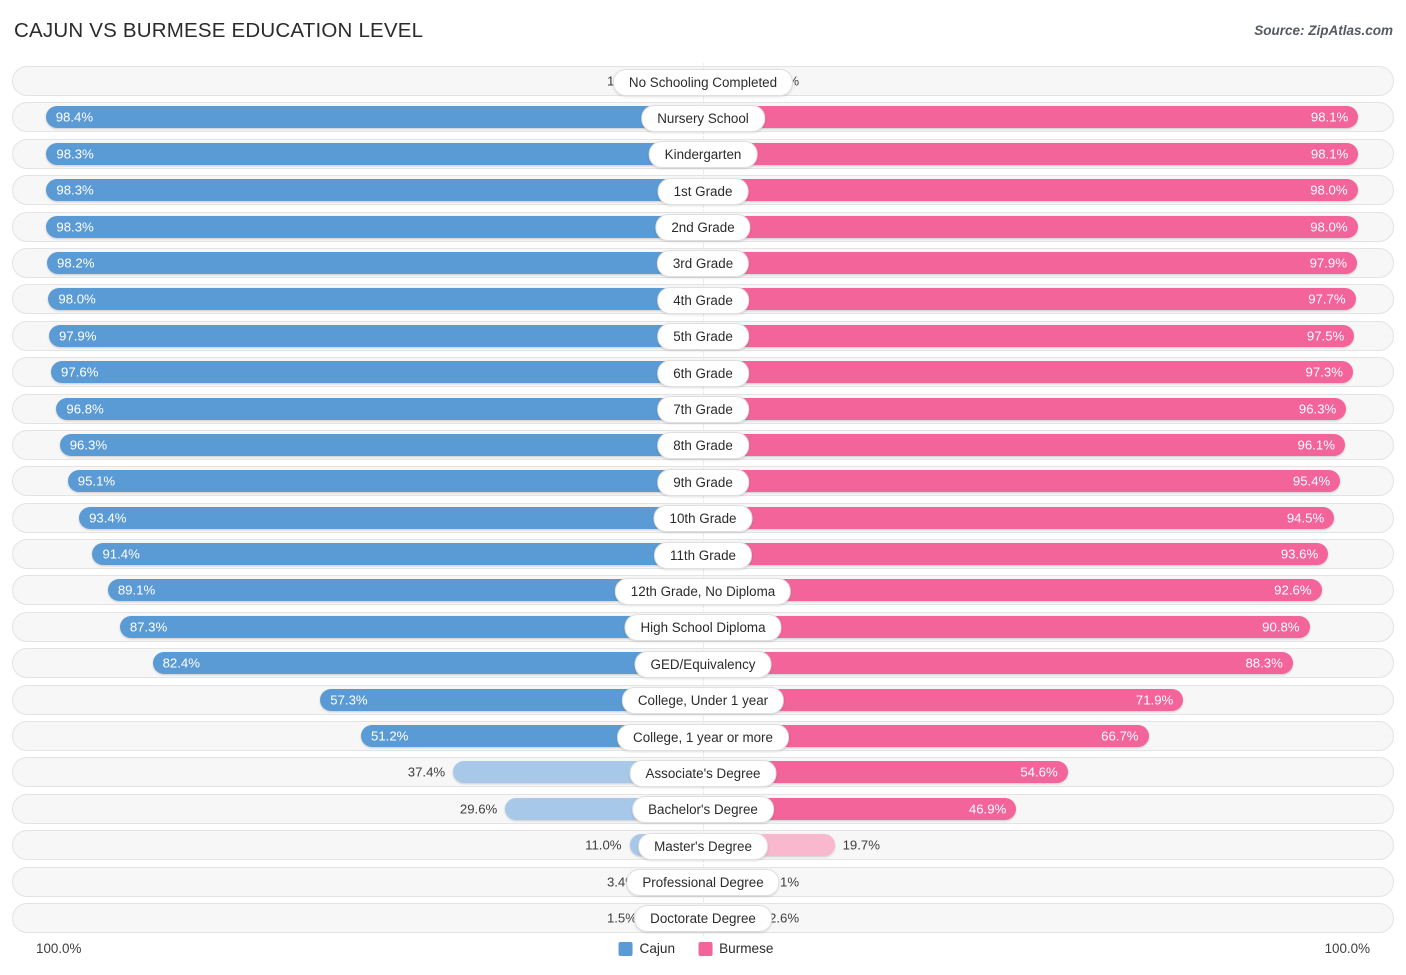 The width and height of the screenshot is (1406, 975). I want to click on bar-row: 95.1% 95.4% 9th Grade, so click(703, 481).